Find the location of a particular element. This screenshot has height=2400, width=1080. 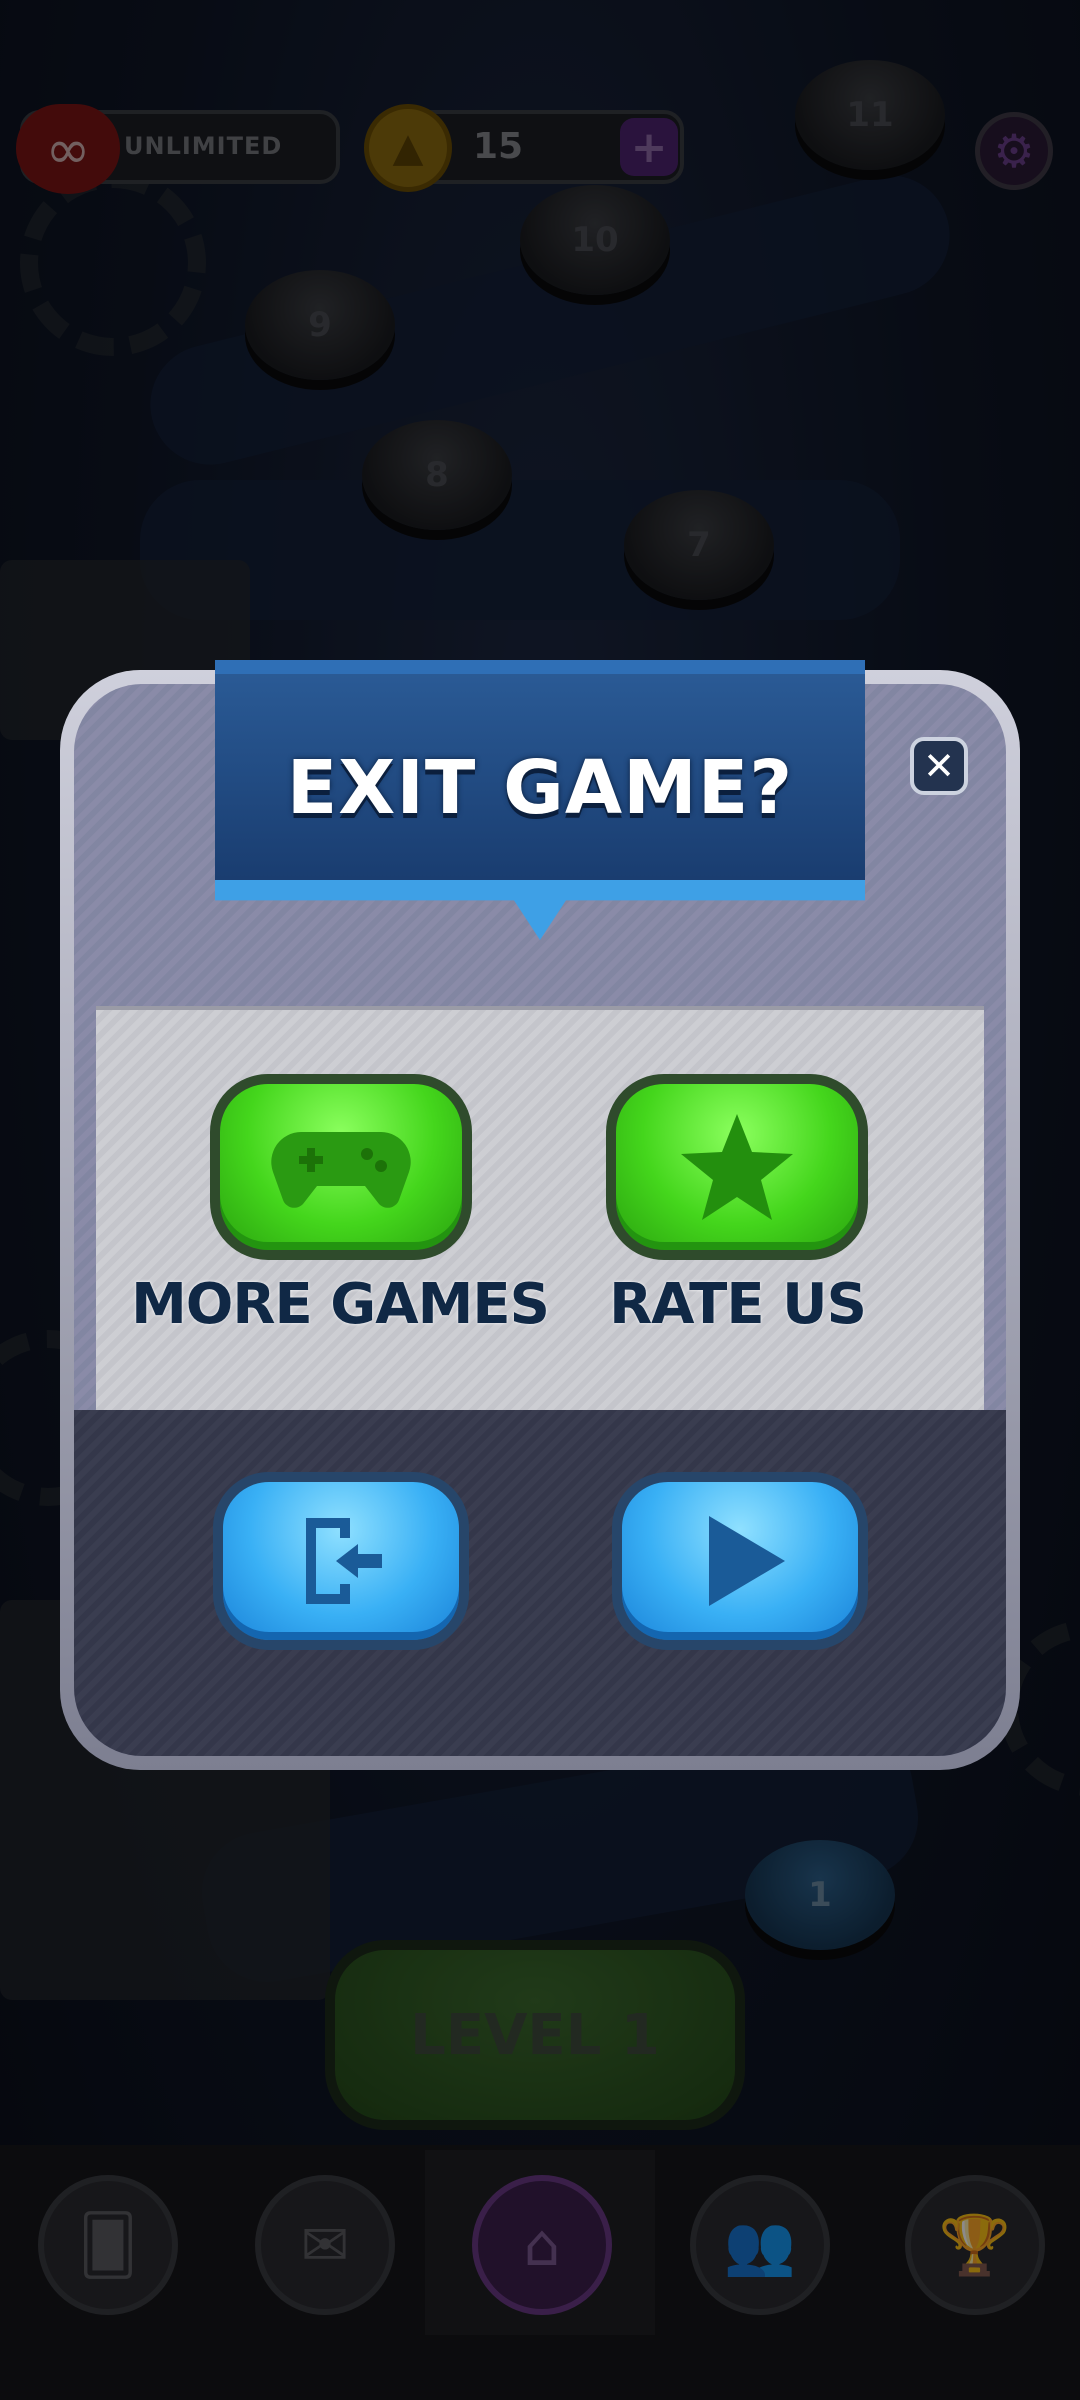

dialog-title: EXIT GAME? is located at coordinates (540, 788).